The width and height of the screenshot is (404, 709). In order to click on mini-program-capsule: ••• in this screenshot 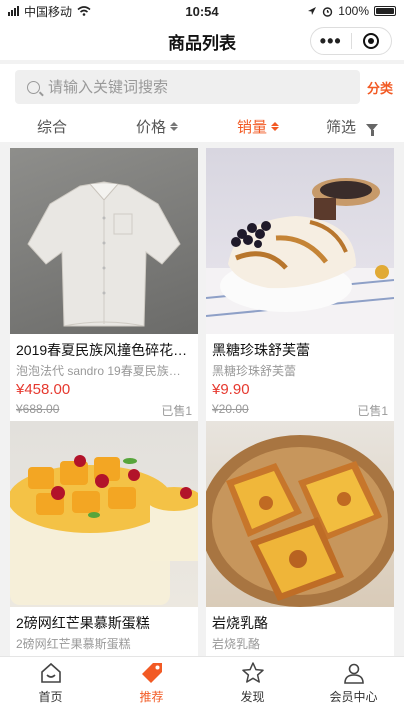, I will do `click(351, 41)`.